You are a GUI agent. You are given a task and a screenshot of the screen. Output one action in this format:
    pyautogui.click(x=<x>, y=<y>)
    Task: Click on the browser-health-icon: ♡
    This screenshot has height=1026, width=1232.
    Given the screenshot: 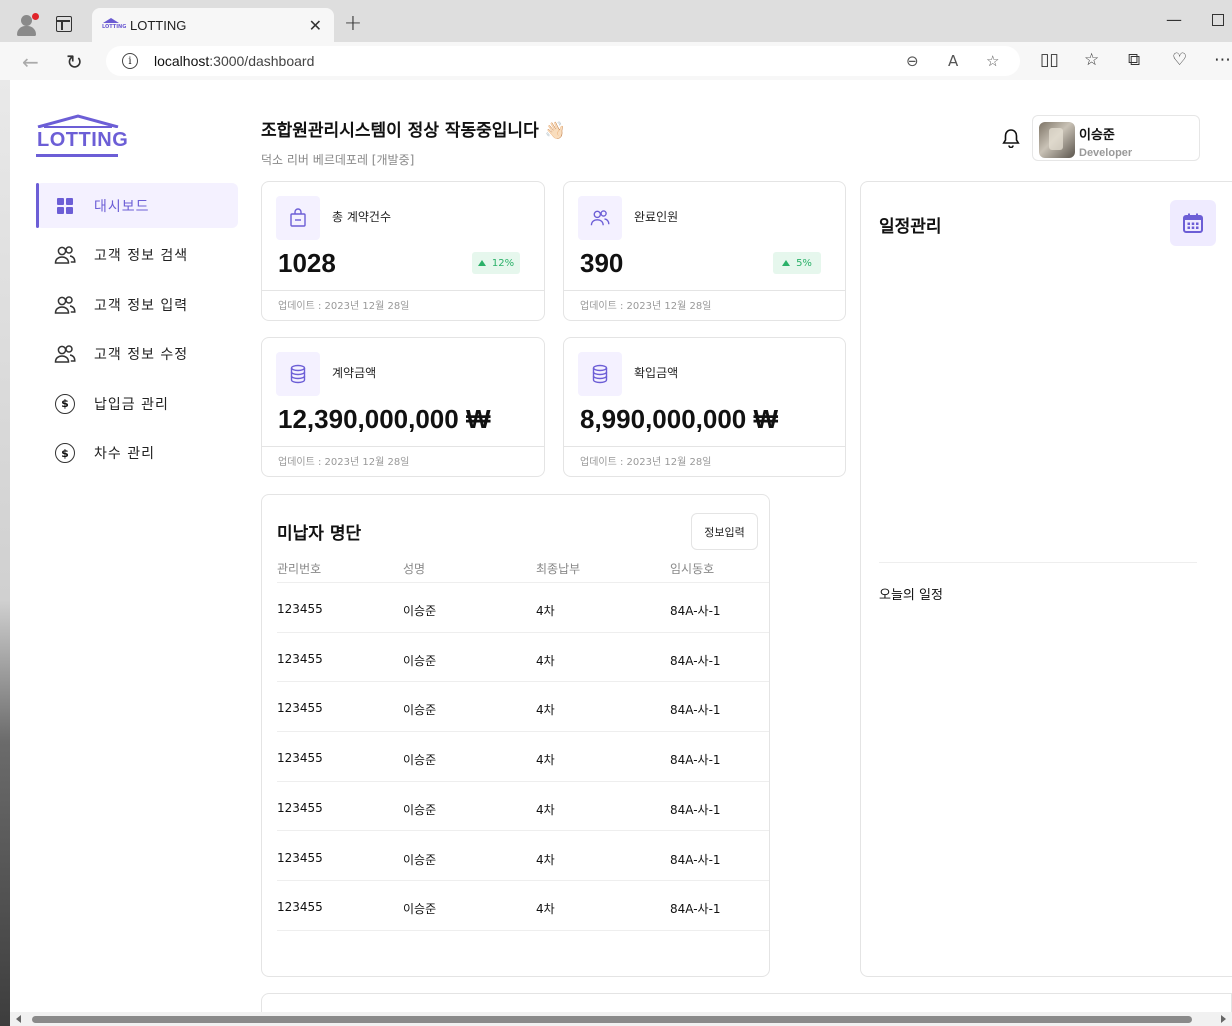 What is the action you would take?
    pyautogui.click(x=1179, y=60)
    